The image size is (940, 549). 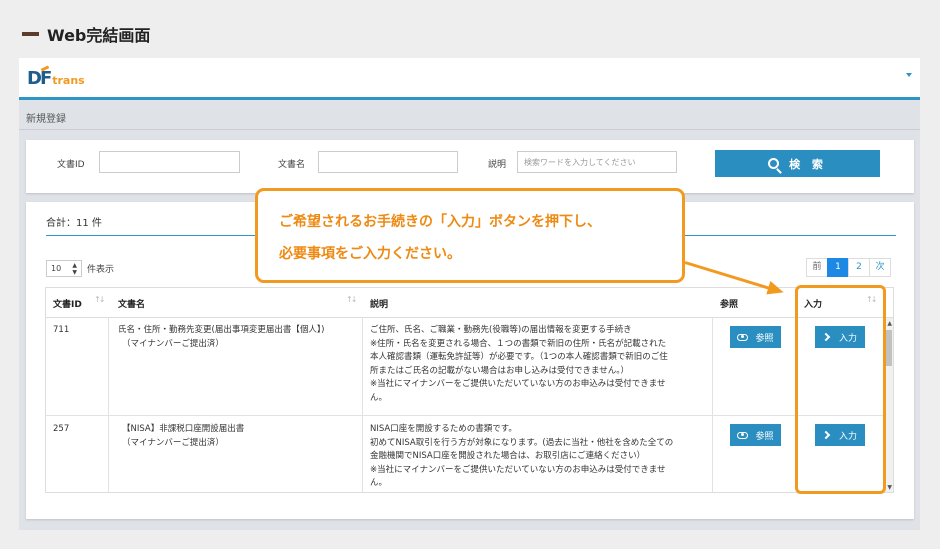 What do you see at coordinates (469, 79) in the screenshot?
I see `top-bar: D Ftrans` at bounding box center [469, 79].